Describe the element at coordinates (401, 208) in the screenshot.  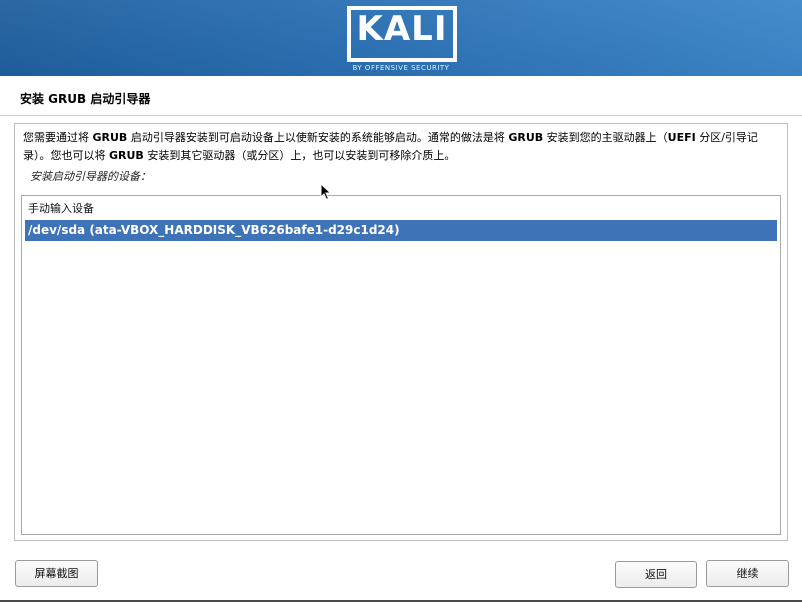
I see `list-item-manual-entry: 手动输入设备` at that location.